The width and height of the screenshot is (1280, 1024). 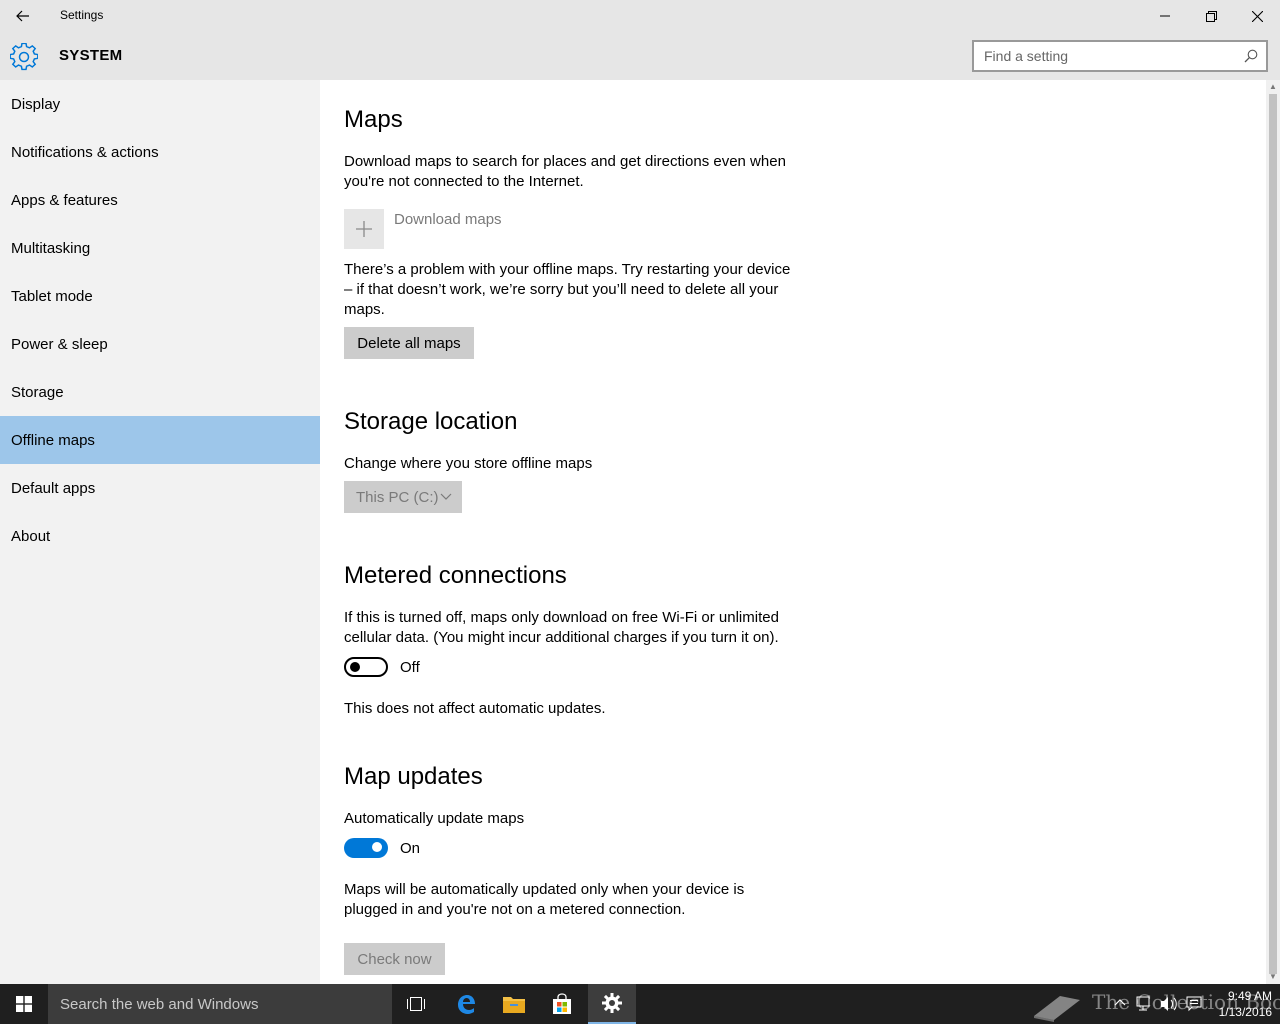 What do you see at coordinates (431, 421) in the screenshot?
I see `storage-location-heading: Storage location` at bounding box center [431, 421].